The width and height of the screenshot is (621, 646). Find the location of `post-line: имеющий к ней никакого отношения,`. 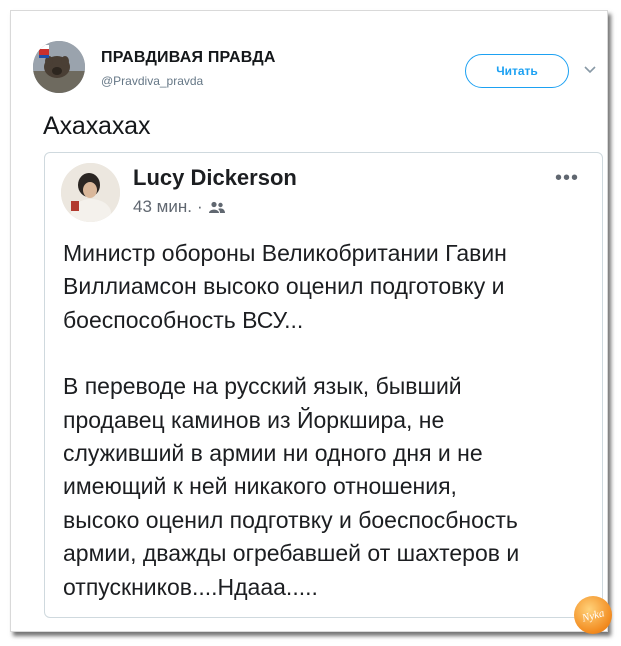

post-line: имеющий к ней никакого отношения, is located at coordinates (260, 486).